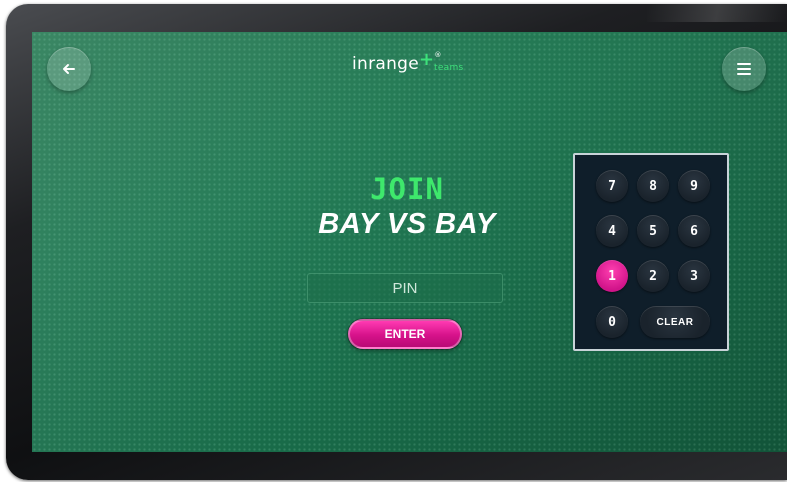  I want to click on key-7: 7, so click(612, 186).